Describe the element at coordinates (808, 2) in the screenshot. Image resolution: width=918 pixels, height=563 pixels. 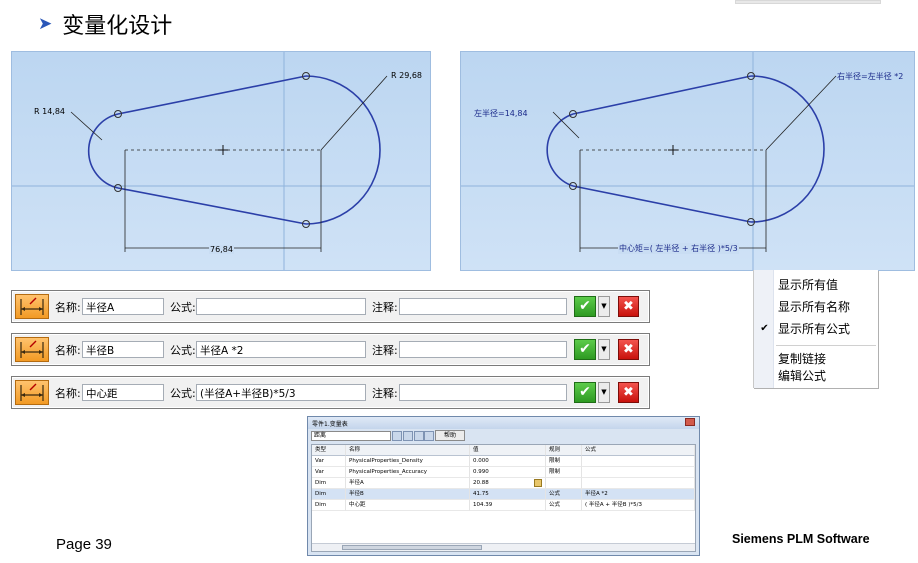
I see `top-right-bar` at that location.